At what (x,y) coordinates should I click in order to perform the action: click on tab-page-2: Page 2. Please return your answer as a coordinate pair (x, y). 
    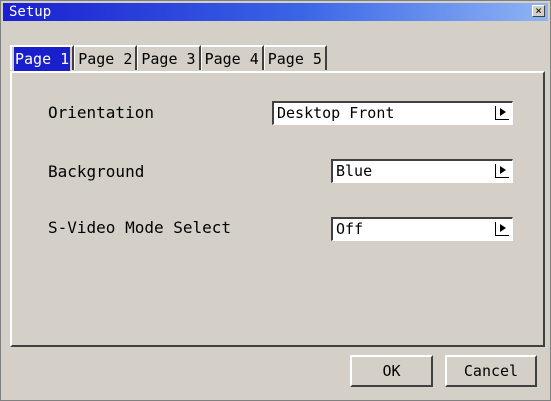
    Looking at the image, I should click on (106, 57).